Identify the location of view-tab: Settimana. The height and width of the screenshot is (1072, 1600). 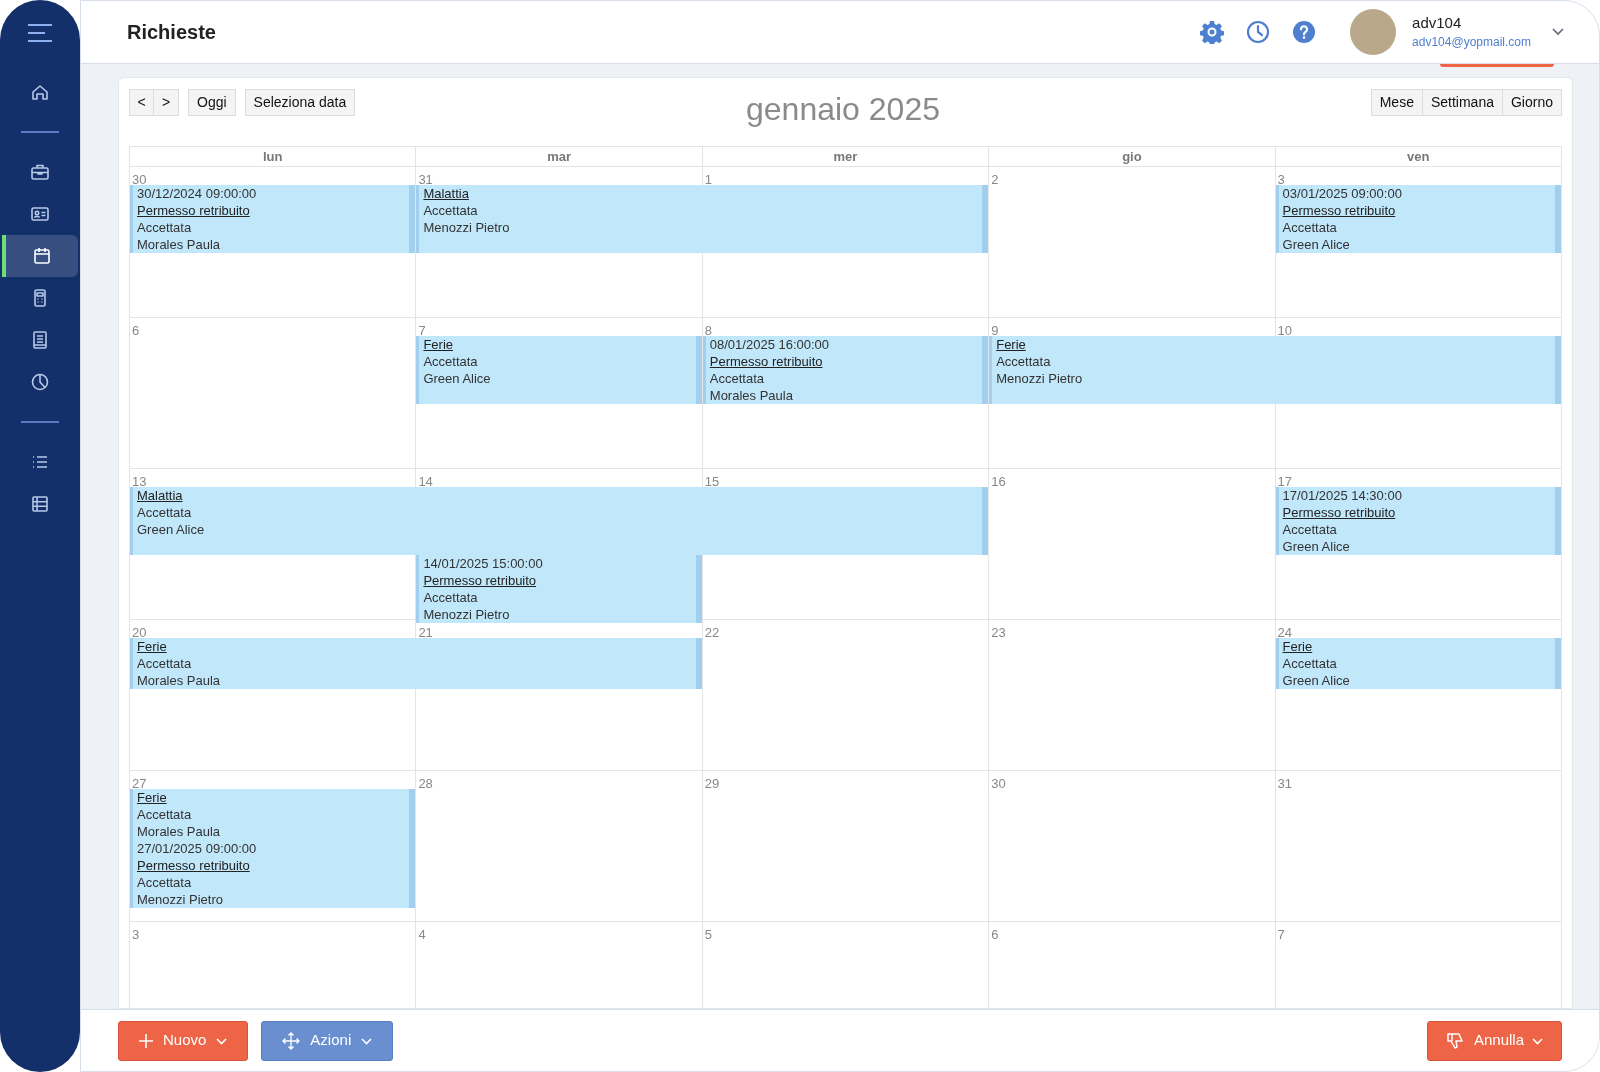
(1462, 102).